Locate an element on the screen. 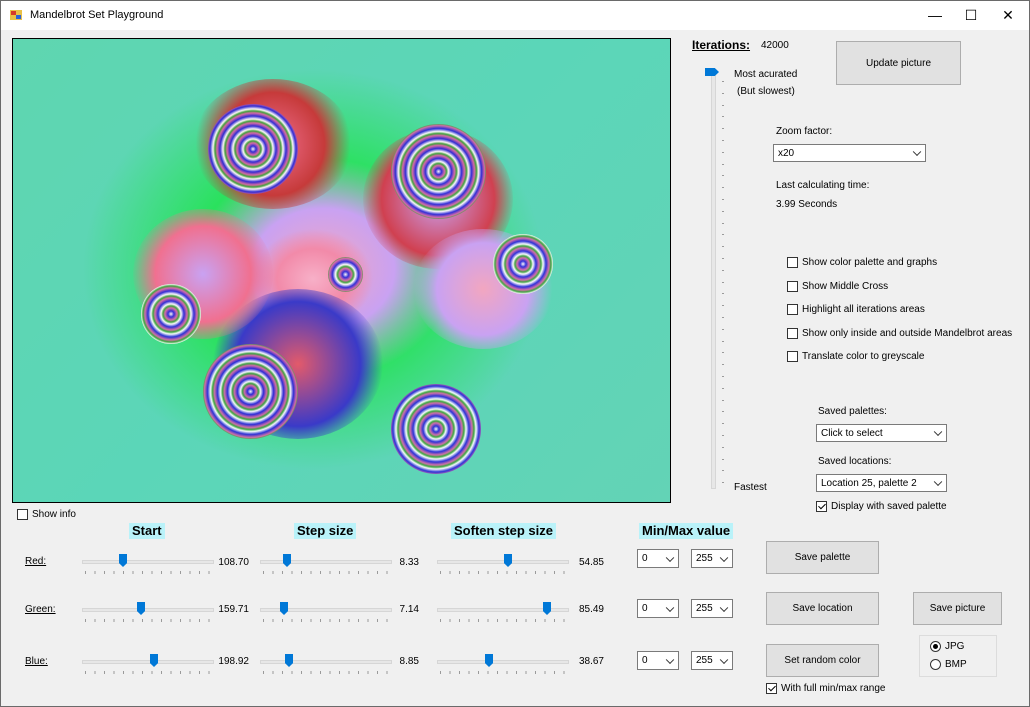  green-min-select: 0 is located at coordinates (658, 608).